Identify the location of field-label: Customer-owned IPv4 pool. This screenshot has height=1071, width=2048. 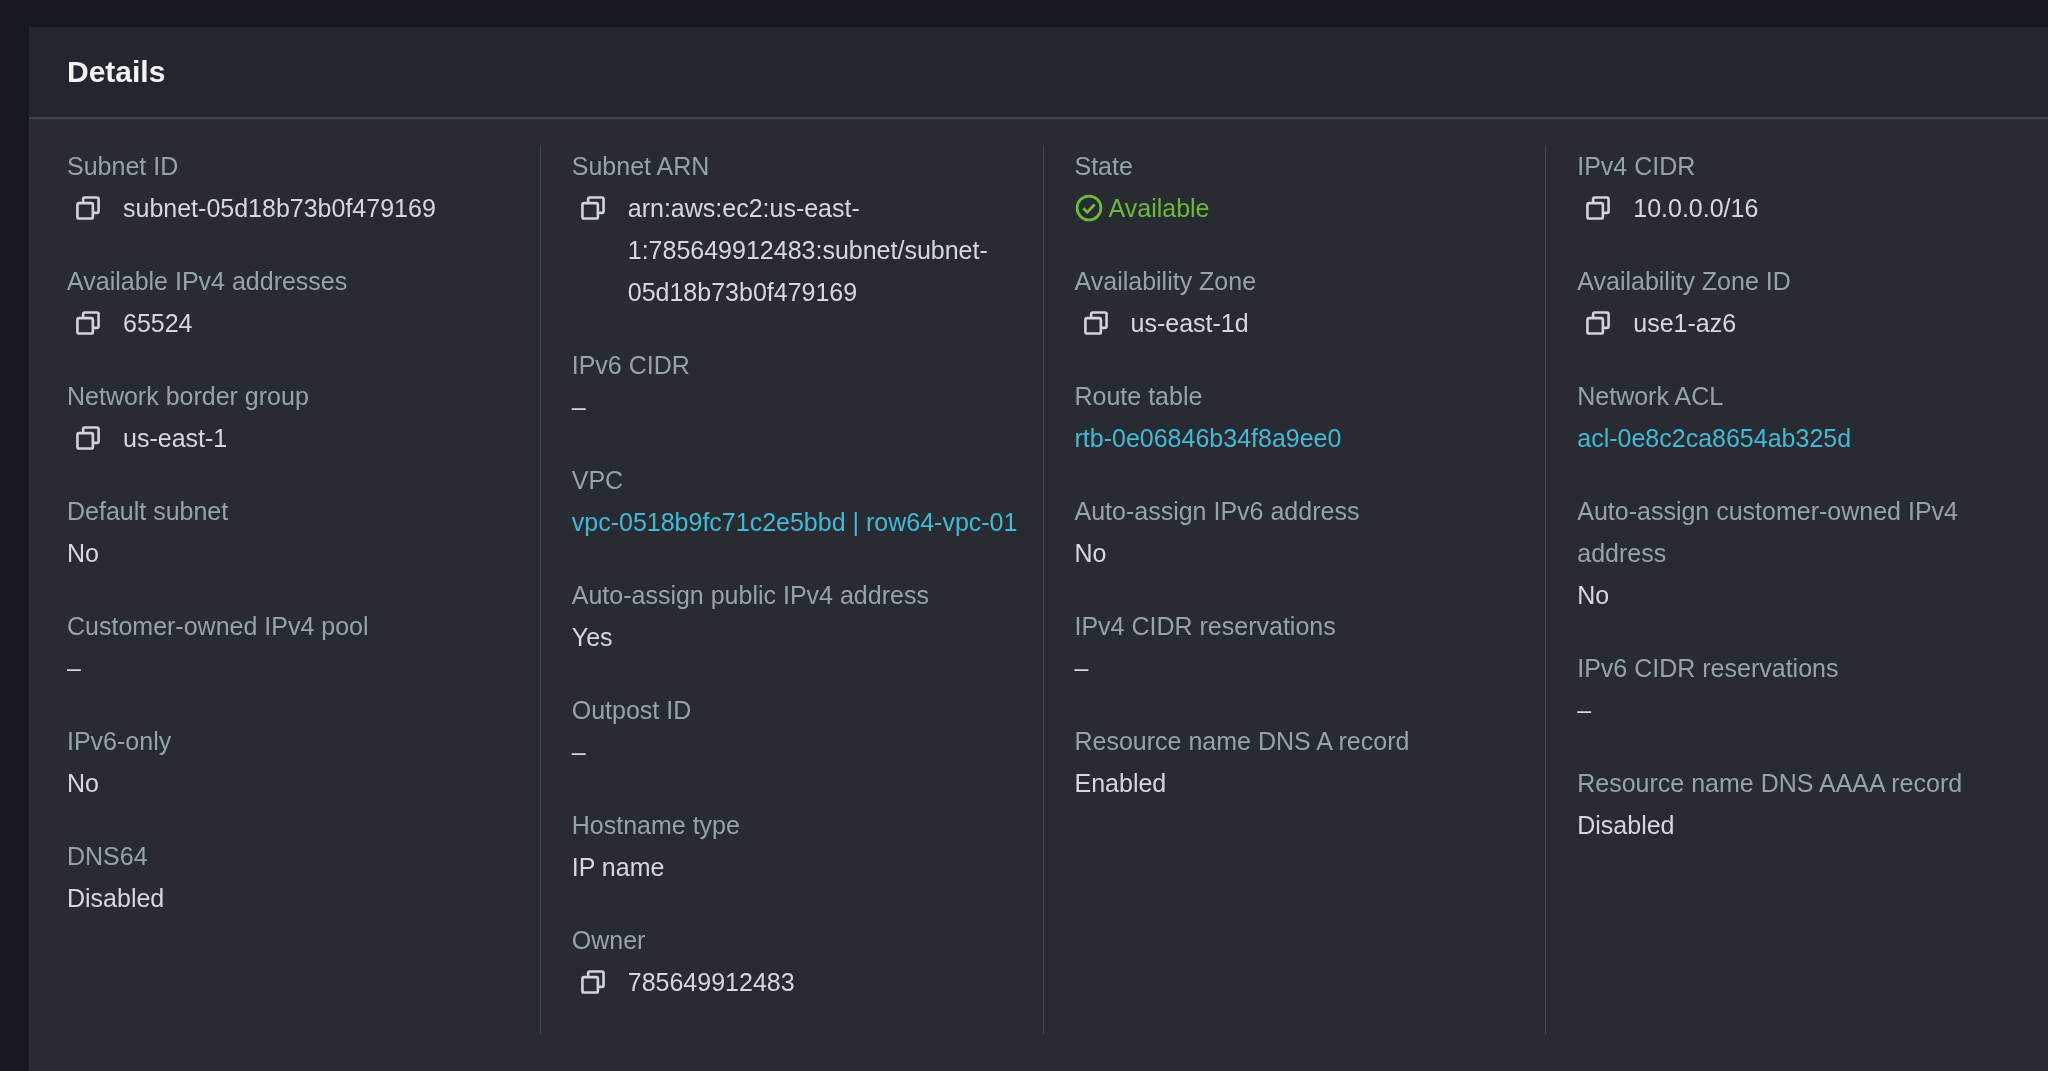
(218, 626).